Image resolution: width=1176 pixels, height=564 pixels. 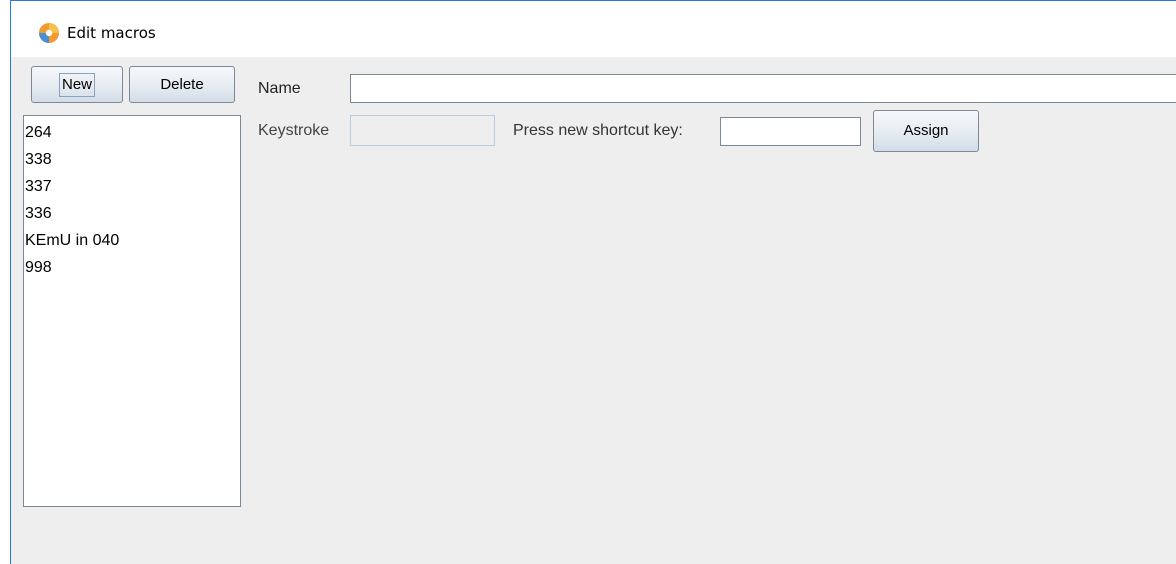 What do you see at coordinates (593, 29) in the screenshot?
I see `title-bar: Edit macros` at bounding box center [593, 29].